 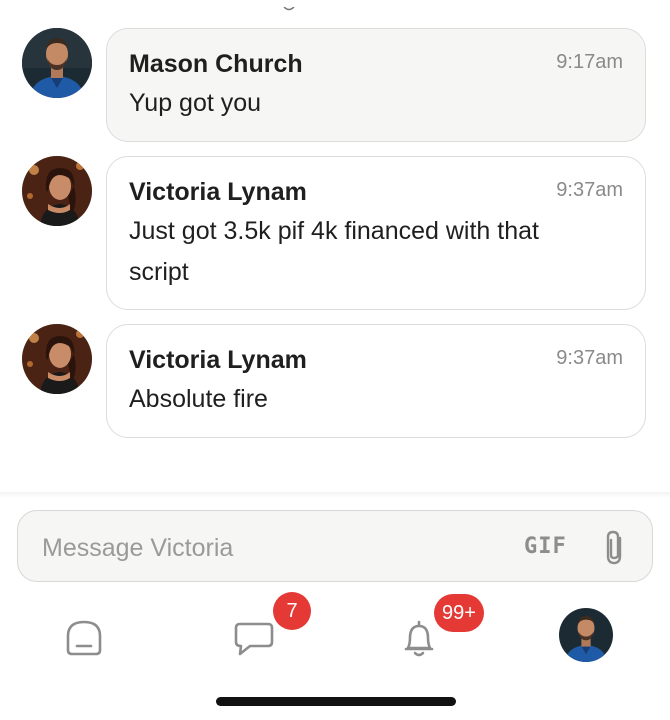 What do you see at coordinates (336, 701) in the screenshot?
I see `home-indicator` at bounding box center [336, 701].